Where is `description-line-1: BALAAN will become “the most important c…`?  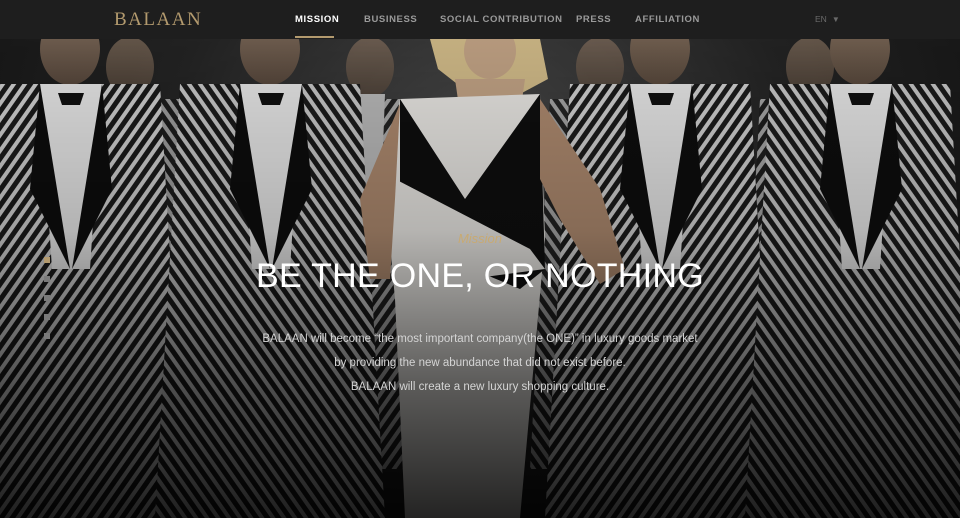 description-line-1: BALAAN will become “the most important c… is located at coordinates (480, 339).